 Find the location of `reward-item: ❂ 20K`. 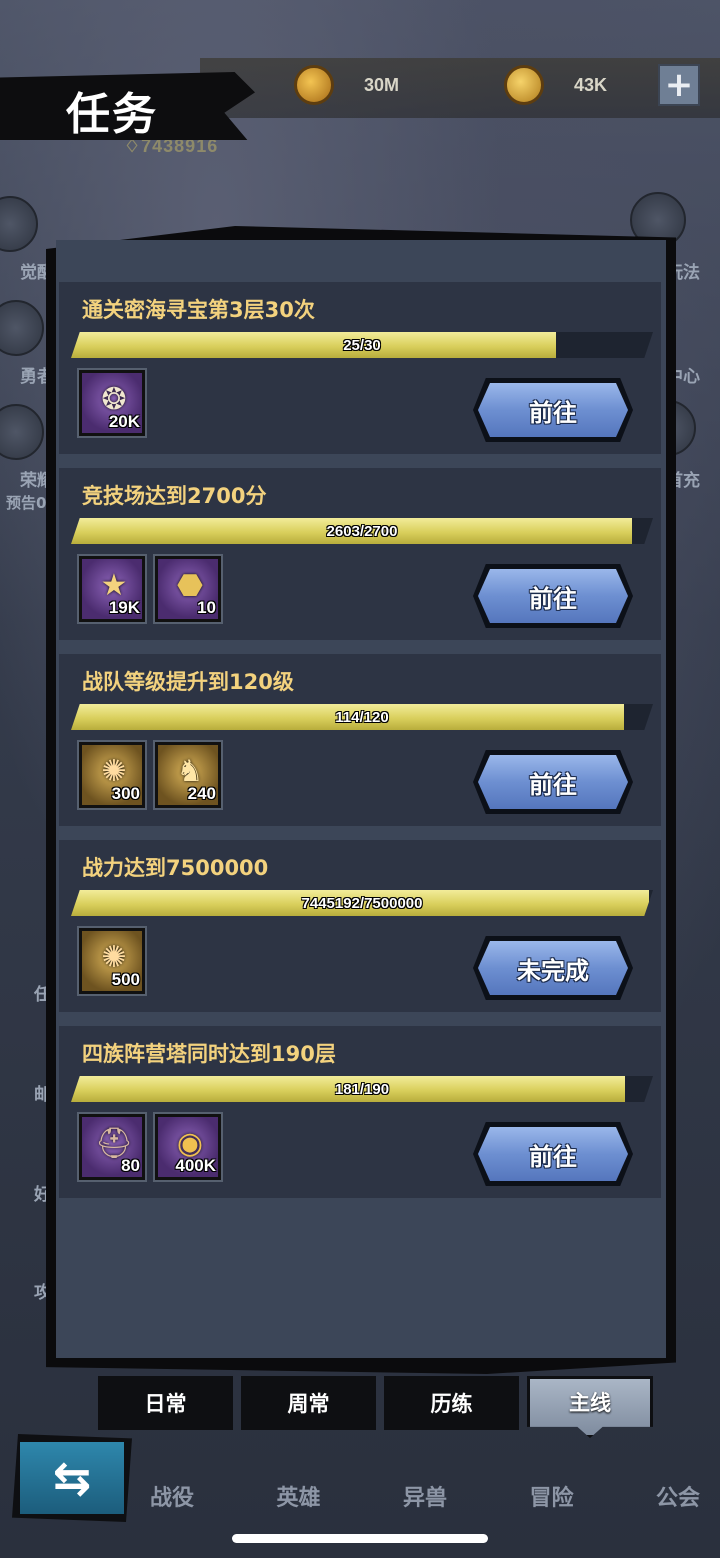

reward-item: ❂ 20K is located at coordinates (112, 403).